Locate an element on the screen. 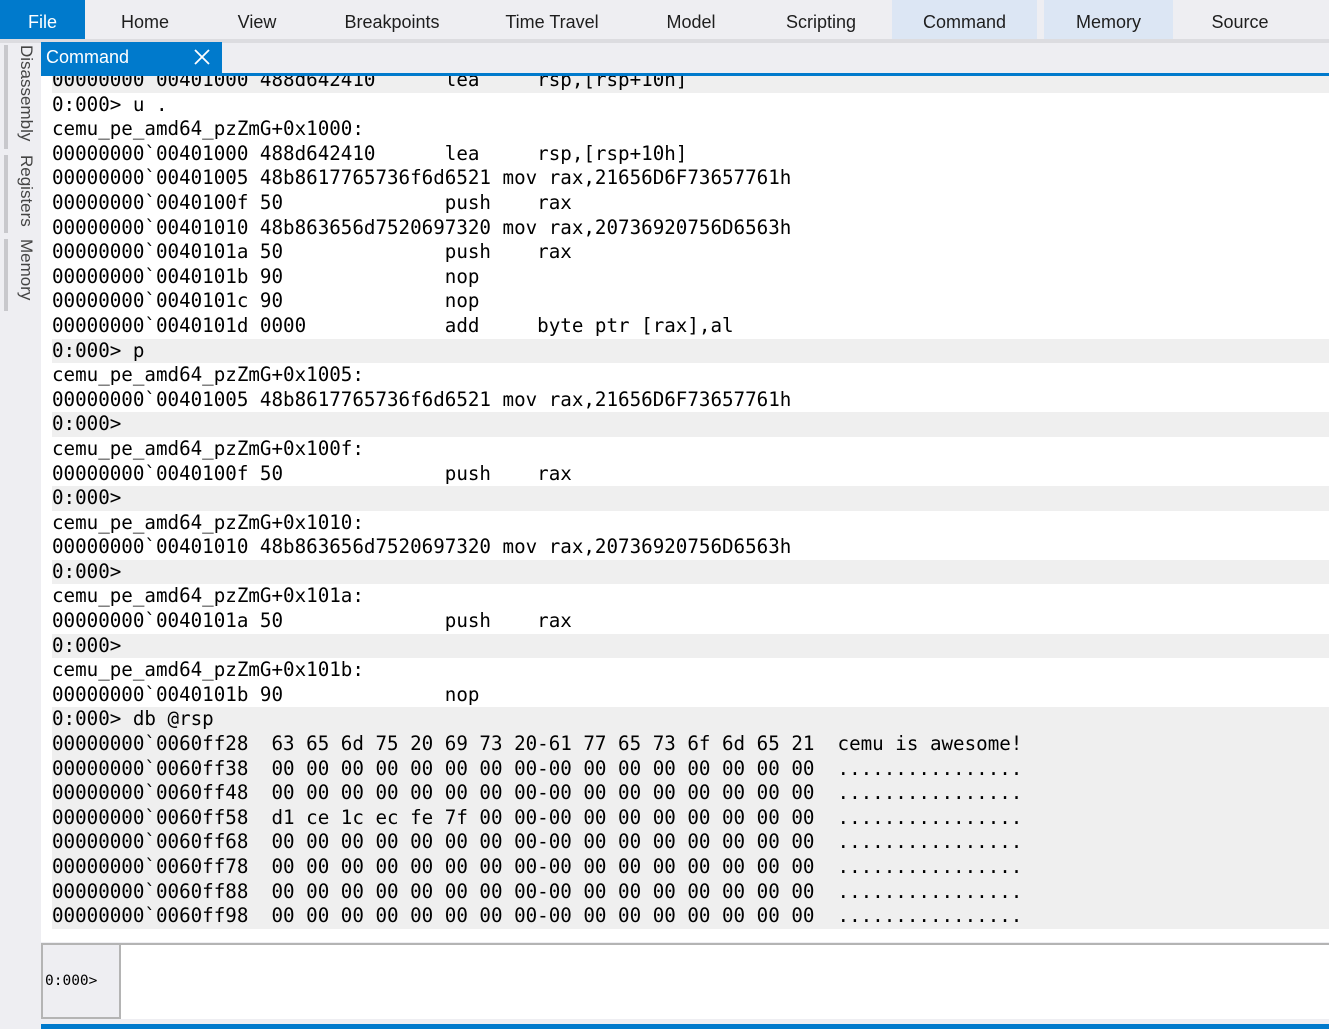 This screenshot has height=1029, width=1329. sidebar-item-memory: Memory is located at coordinates (21, 275).